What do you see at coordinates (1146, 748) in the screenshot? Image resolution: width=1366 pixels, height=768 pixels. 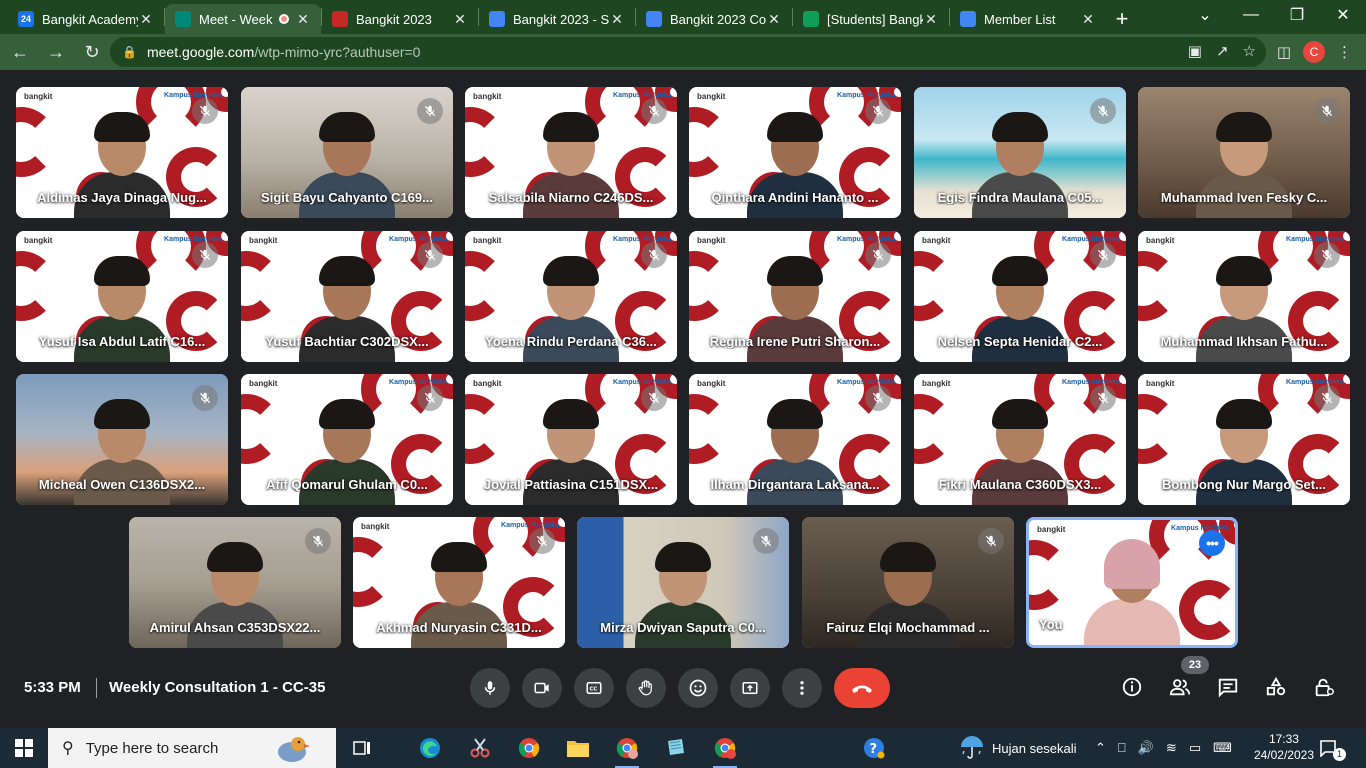 I see `volume-icon: 🔊` at bounding box center [1146, 748].